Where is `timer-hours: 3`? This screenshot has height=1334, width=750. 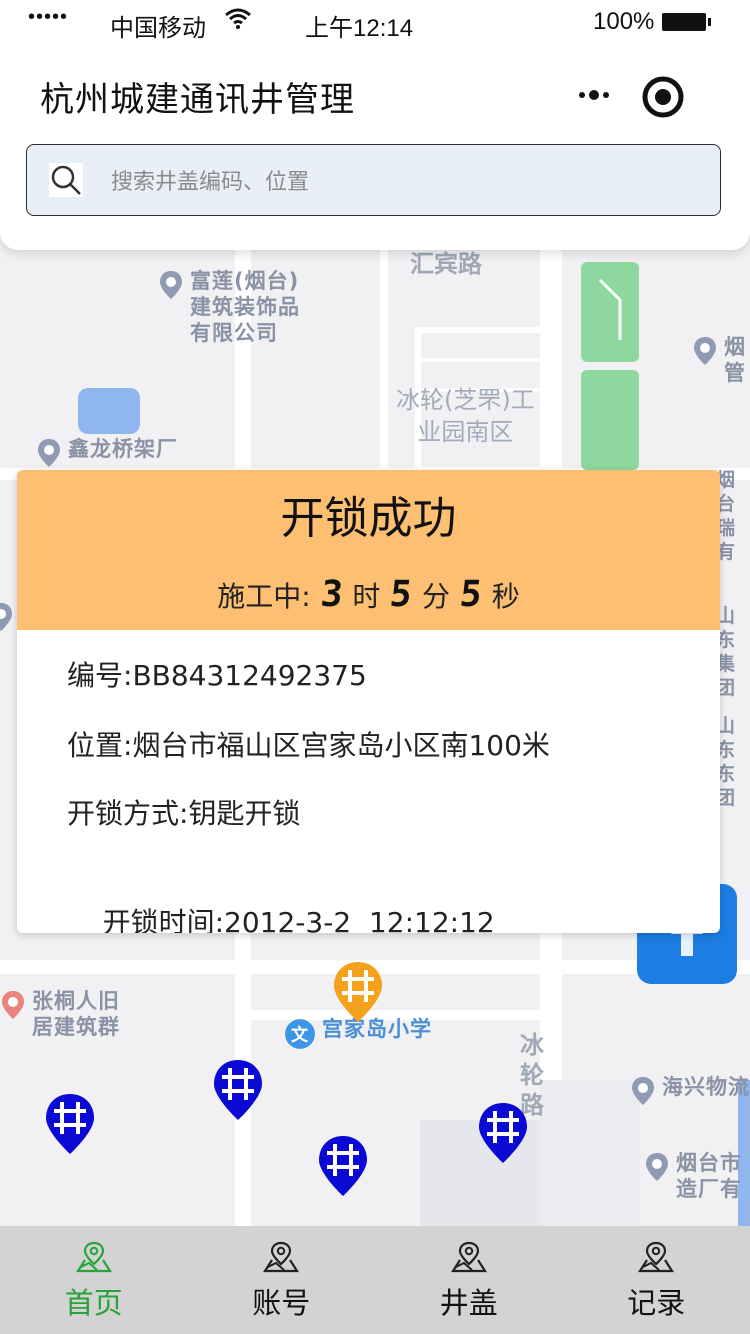 timer-hours: 3 is located at coordinates (331, 594).